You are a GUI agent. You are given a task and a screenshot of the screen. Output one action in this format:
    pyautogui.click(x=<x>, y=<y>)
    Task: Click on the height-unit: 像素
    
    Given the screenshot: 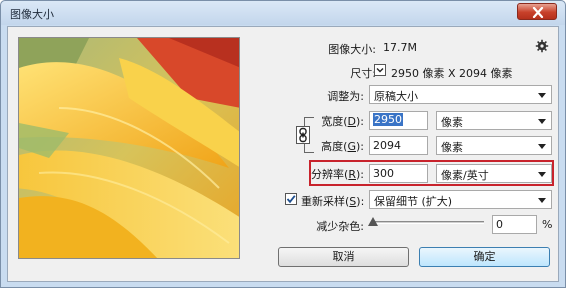 What is the action you would take?
    pyautogui.click(x=452, y=147)
    